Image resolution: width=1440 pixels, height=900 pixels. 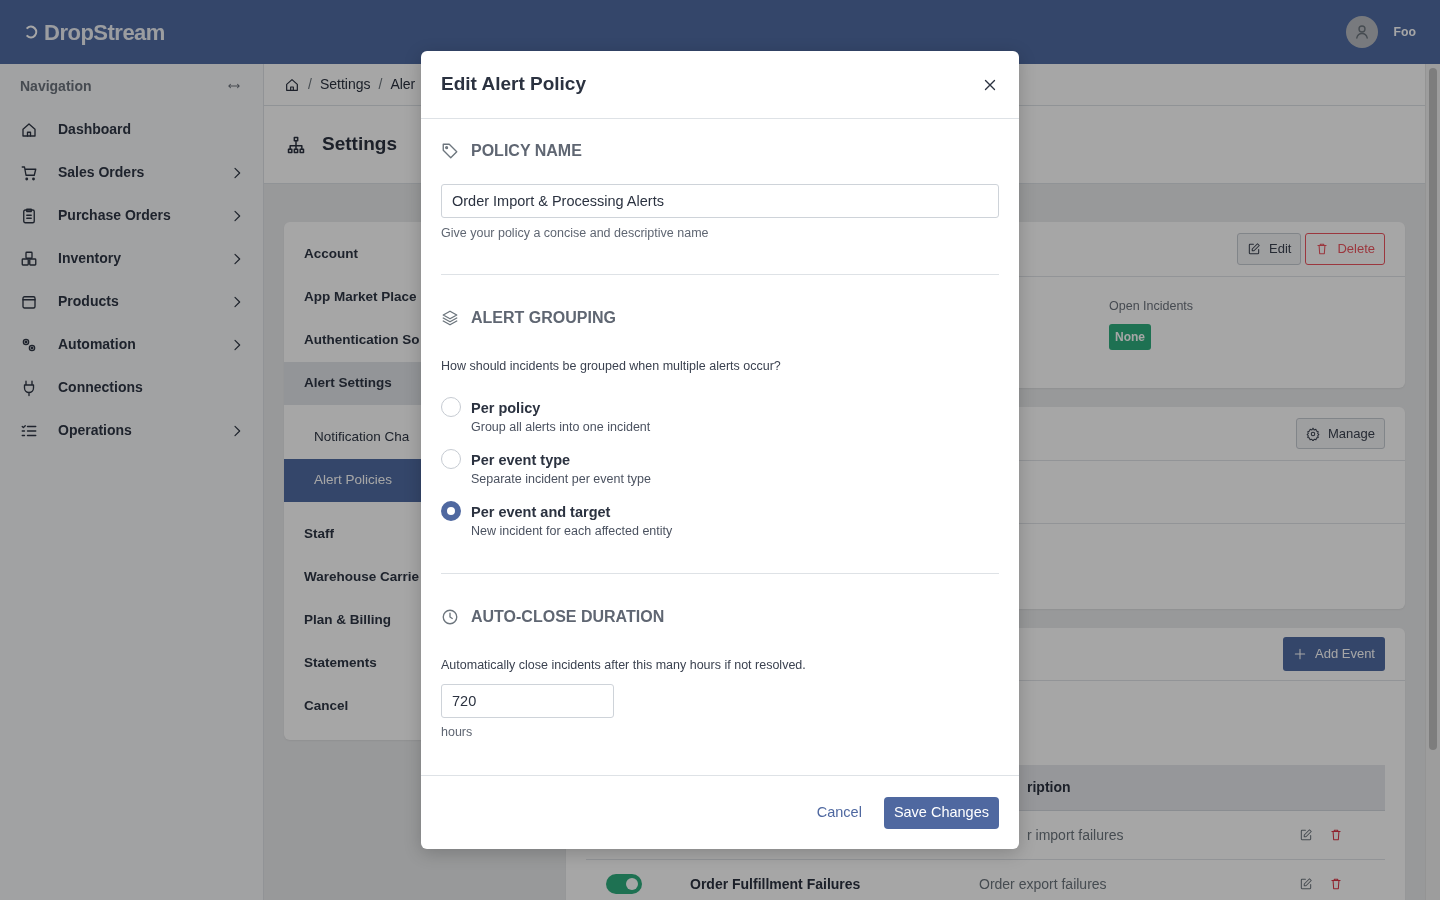 What do you see at coordinates (143, 215) in the screenshot?
I see `sidebar-item: Purchase Orders` at bounding box center [143, 215].